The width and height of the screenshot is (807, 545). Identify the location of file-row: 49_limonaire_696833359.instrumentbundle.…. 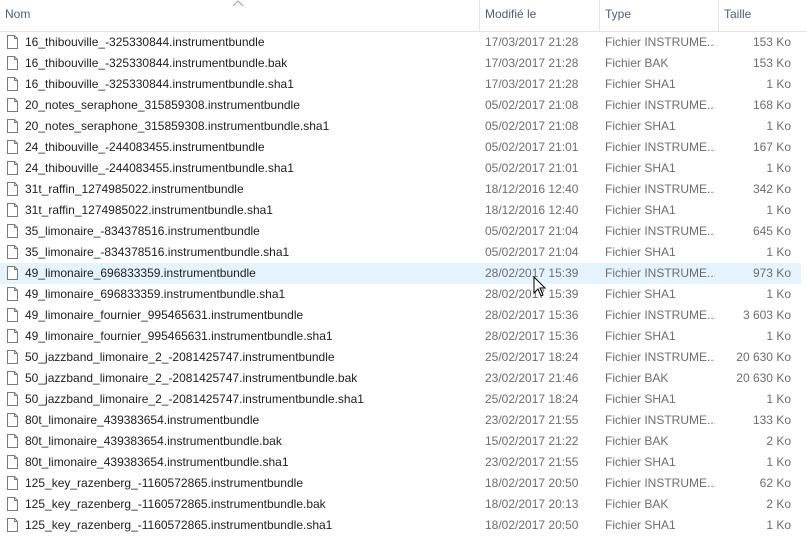
(400, 294).